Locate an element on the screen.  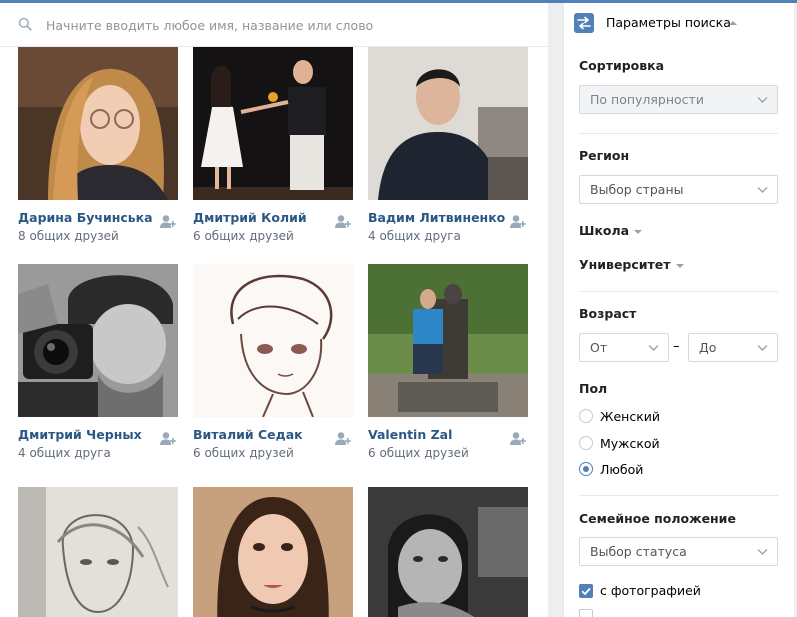
person-card: Valentin Zal 6 общих друзей is located at coordinates (448, 362).